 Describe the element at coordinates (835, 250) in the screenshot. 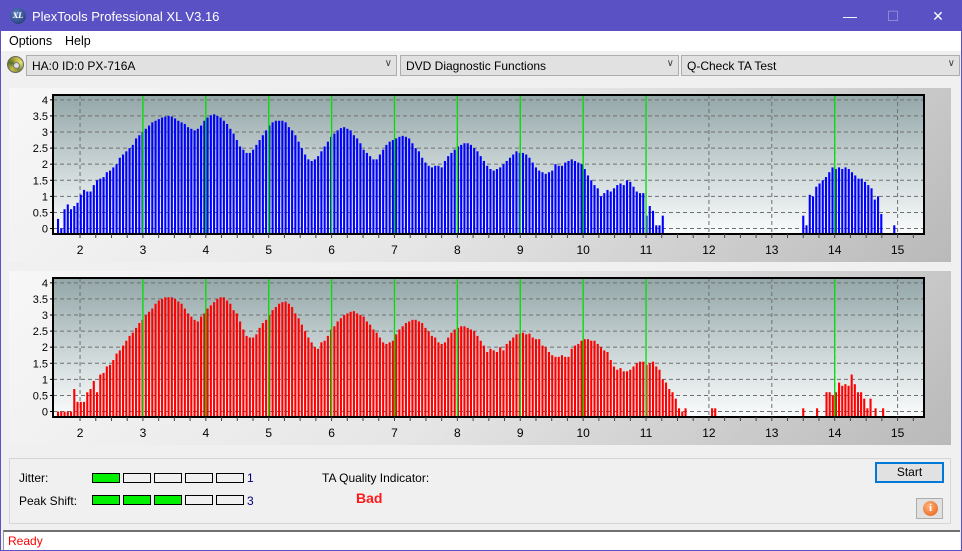

I see `x-tick-label: 14` at that location.